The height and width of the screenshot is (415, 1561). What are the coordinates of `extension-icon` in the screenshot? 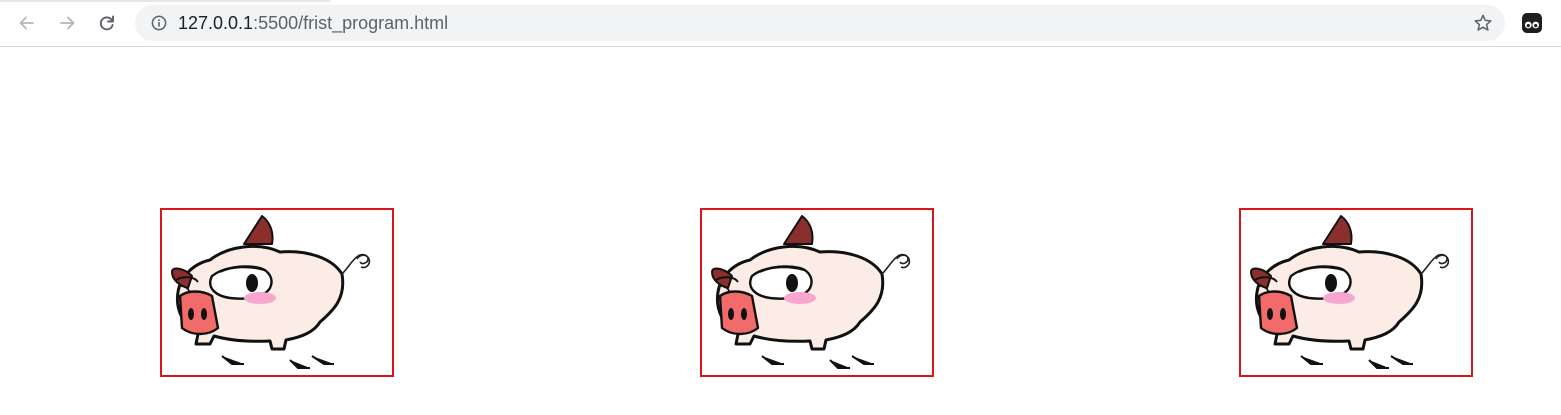 It's located at (1532, 23).